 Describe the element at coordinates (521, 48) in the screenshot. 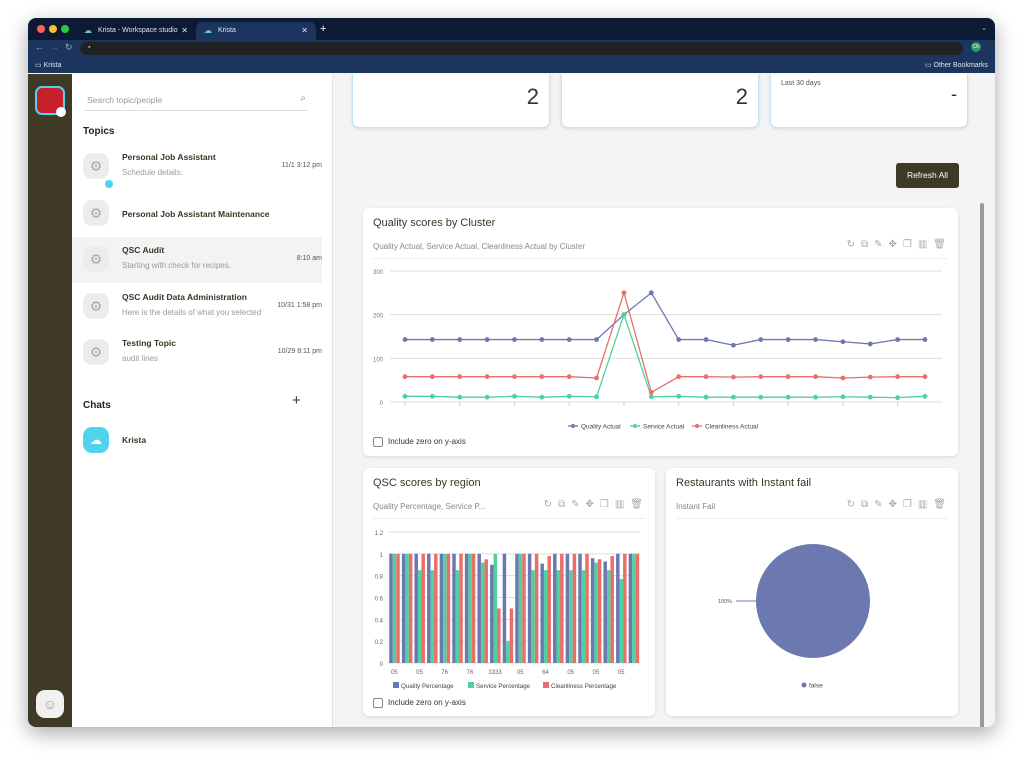

I see `address-bar: ▪` at that location.